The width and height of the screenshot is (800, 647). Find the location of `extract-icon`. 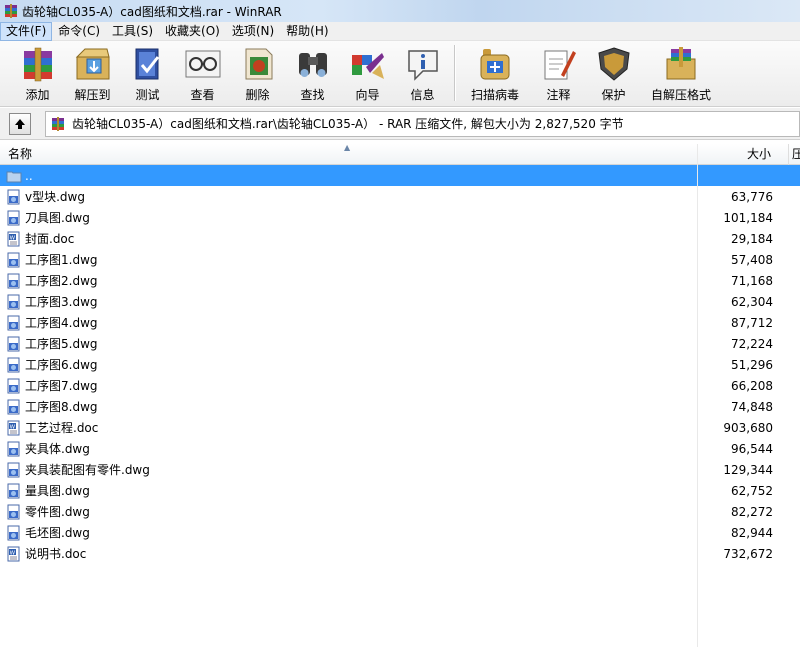

extract-icon is located at coordinates (92, 64).